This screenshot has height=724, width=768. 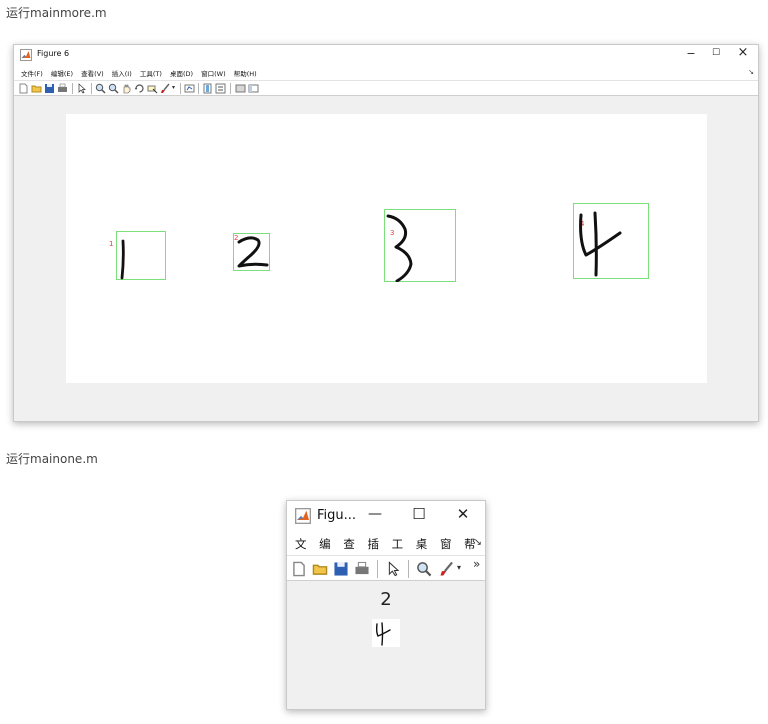 What do you see at coordinates (32, 73) in the screenshot?
I see `menu-file: 文件(F)` at bounding box center [32, 73].